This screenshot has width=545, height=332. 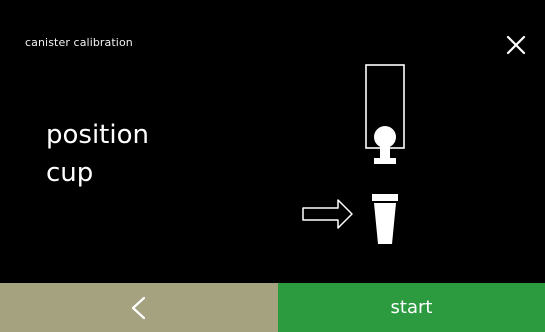 I want to click on cup-icon, so click(x=385, y=219).